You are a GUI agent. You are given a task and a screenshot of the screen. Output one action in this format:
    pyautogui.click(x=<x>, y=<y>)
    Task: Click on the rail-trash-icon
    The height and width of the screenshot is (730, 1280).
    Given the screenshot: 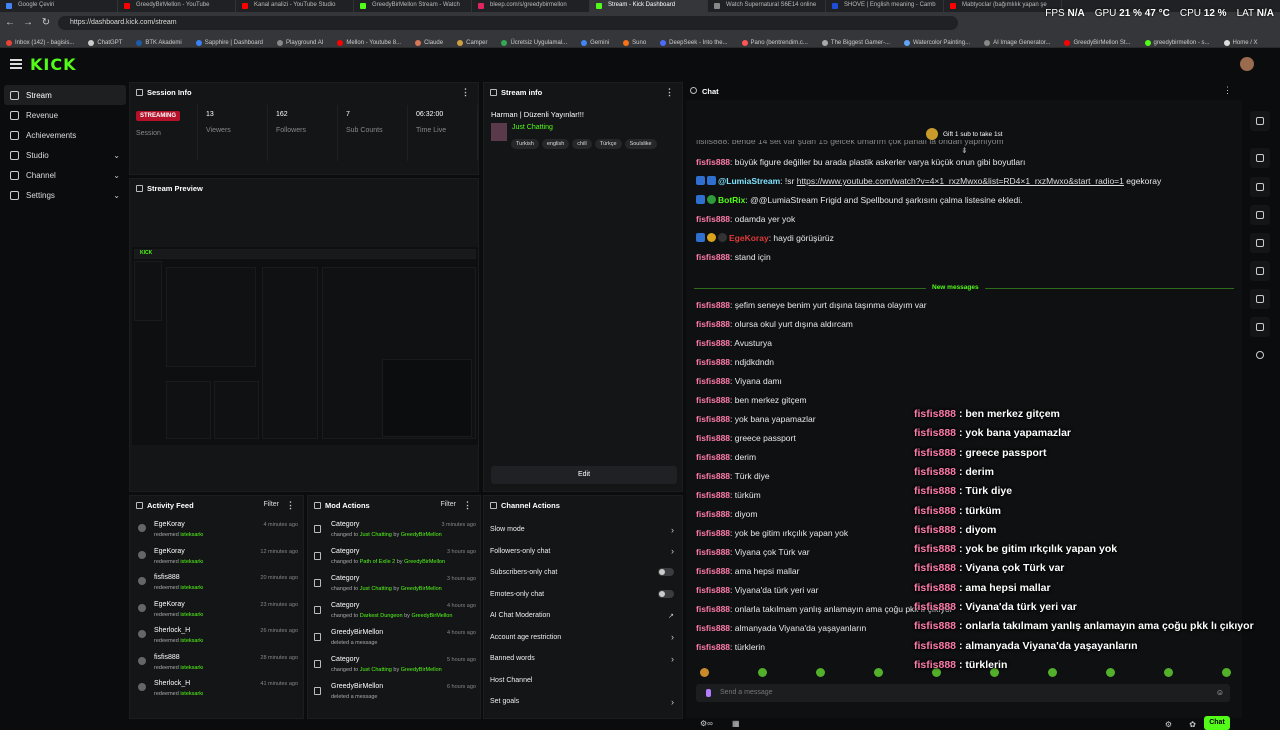 What is the action you would take?
    pyautogui.click(x=1260, y=215)
    